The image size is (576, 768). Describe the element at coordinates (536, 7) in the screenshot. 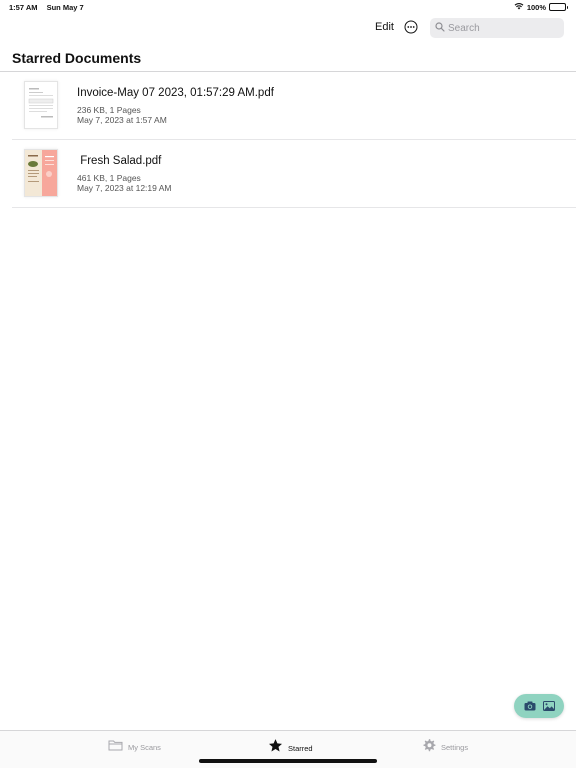

I see `battery-percent: 100%` at that location.